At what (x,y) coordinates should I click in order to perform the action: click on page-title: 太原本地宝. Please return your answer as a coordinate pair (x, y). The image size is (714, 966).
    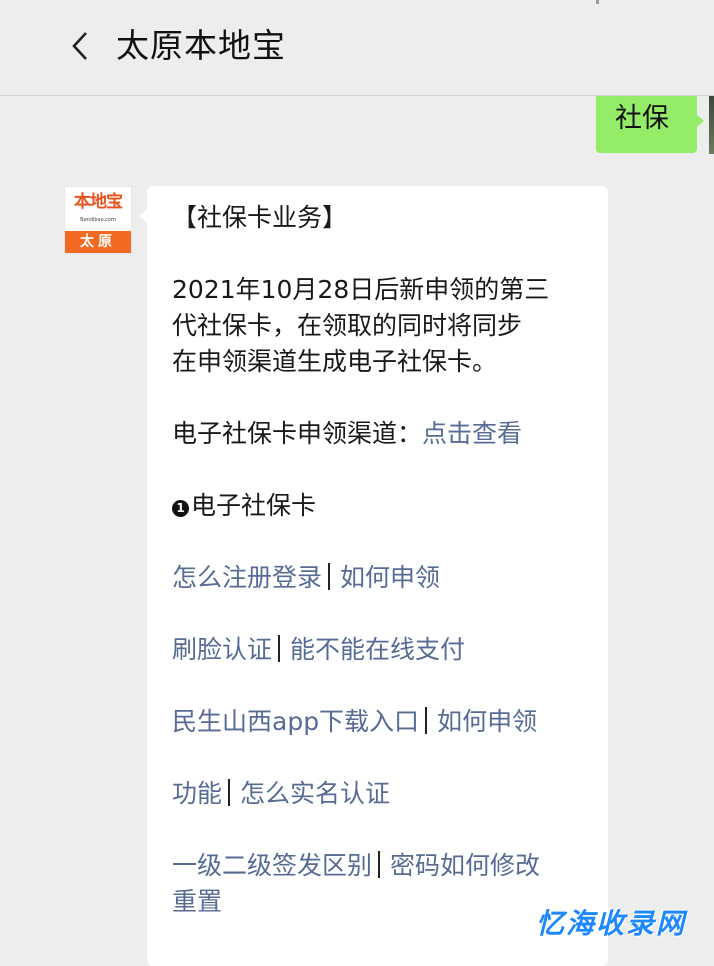
    Looking at the image, I should click on (201, 45).